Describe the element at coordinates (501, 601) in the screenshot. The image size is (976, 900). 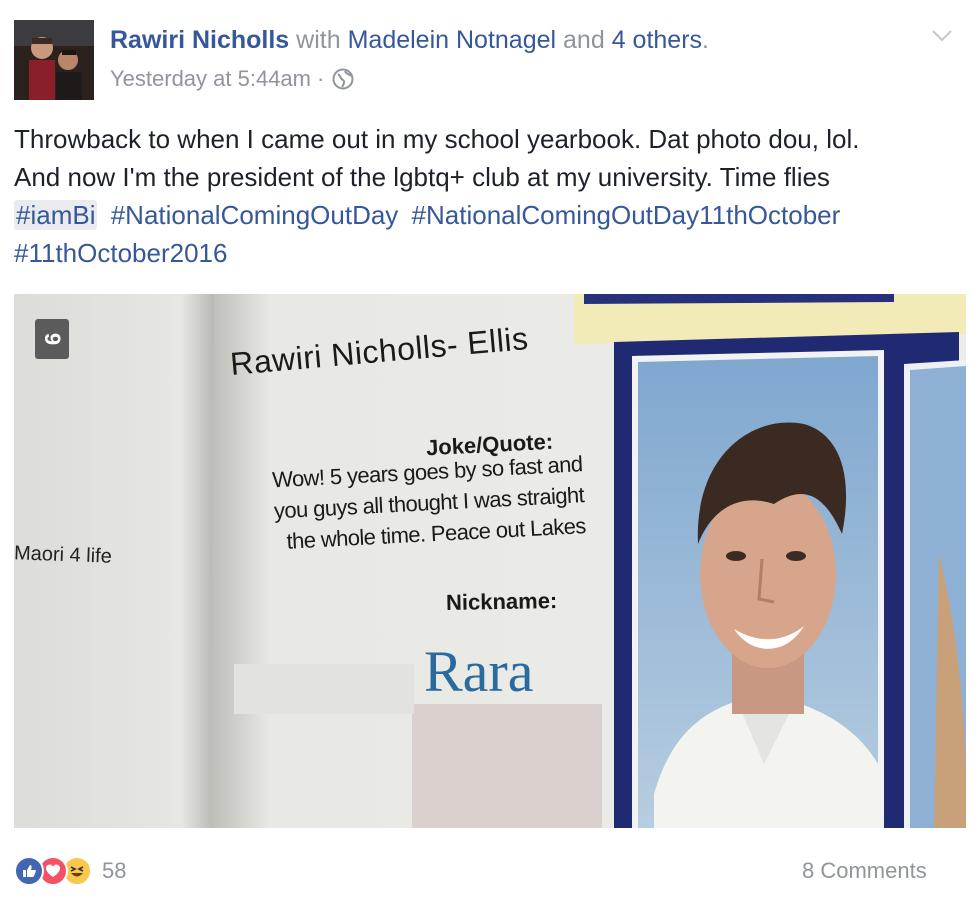
I see `nickname-label: Nickname:` at that location.